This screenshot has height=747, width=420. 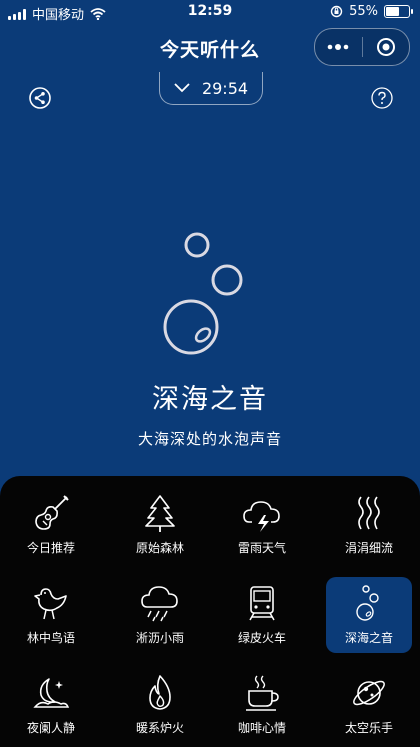 I want to click on sound-tile-fire: 暖系炉火, so click(x=160, y=705).